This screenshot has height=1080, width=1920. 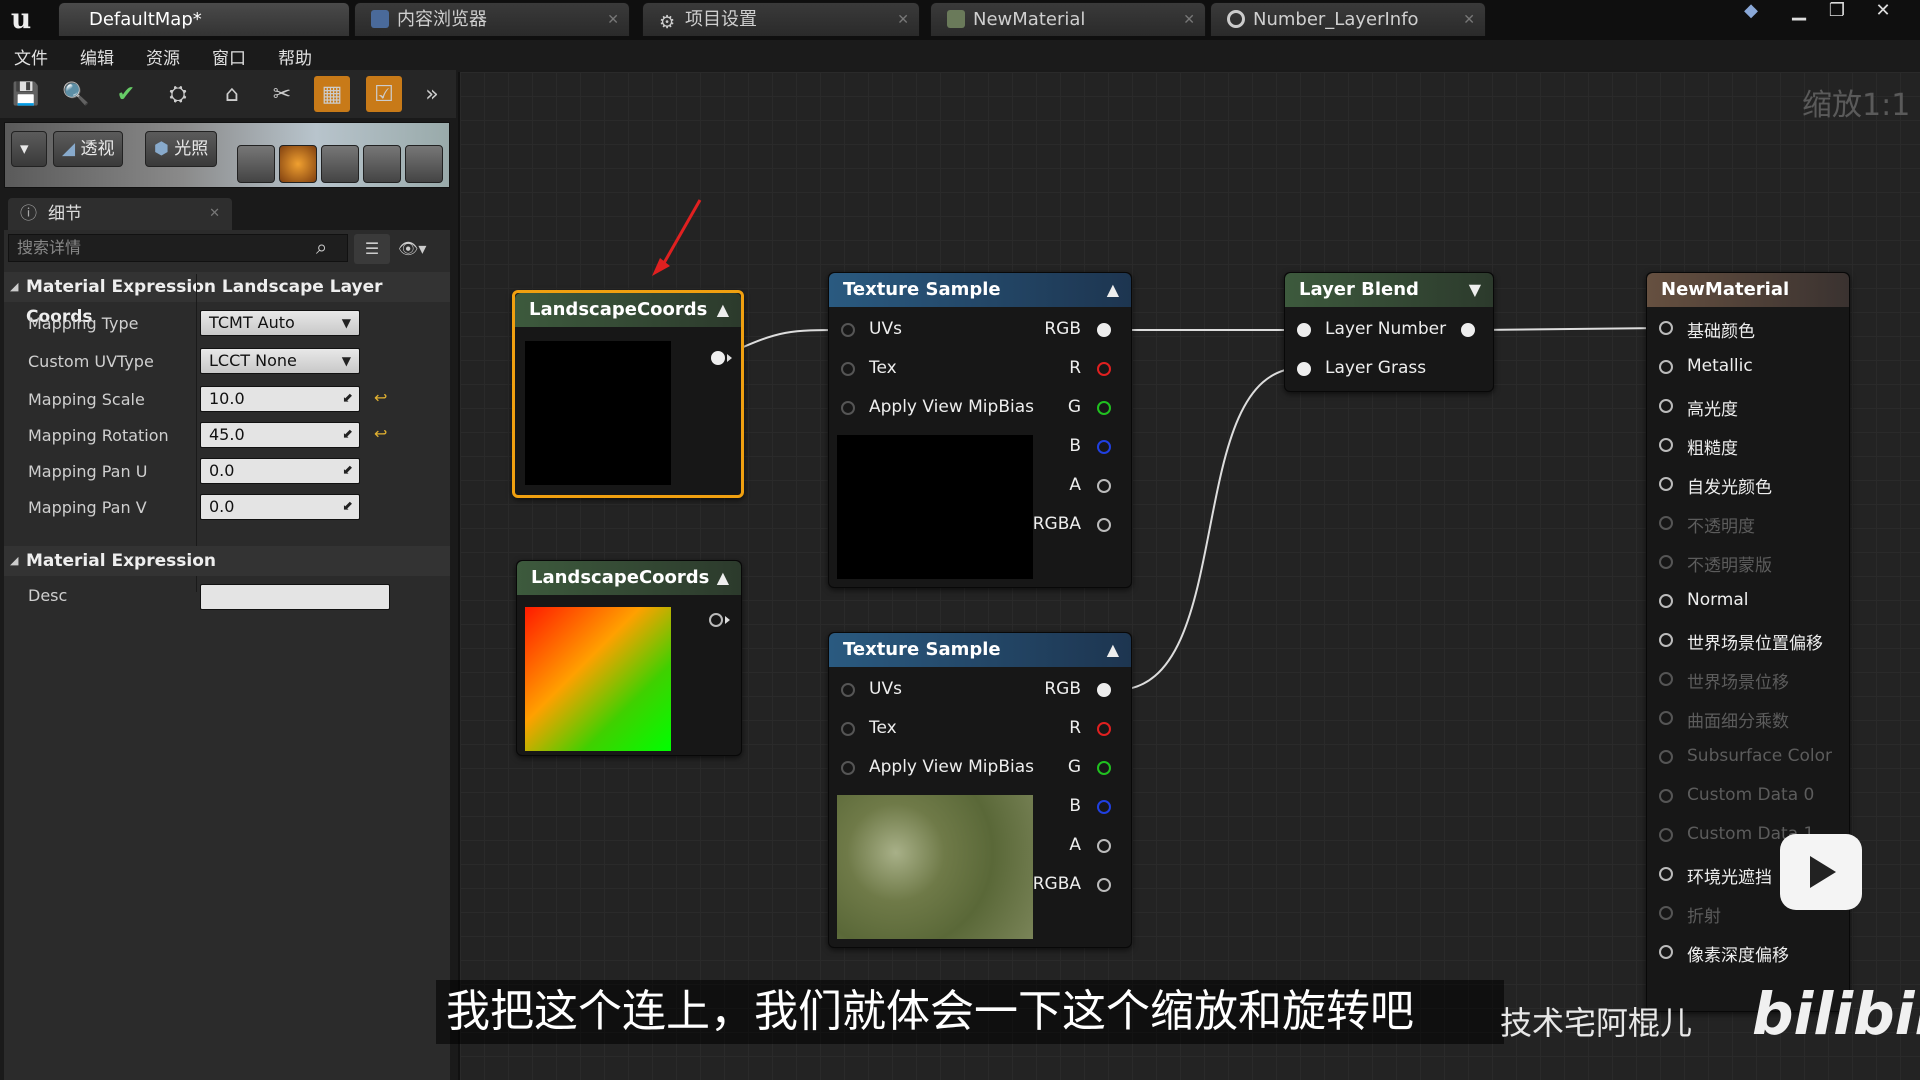 I want to click on node-landscape-coords-selected: LandscapeCoords ▲, so click(x=628, y=394).